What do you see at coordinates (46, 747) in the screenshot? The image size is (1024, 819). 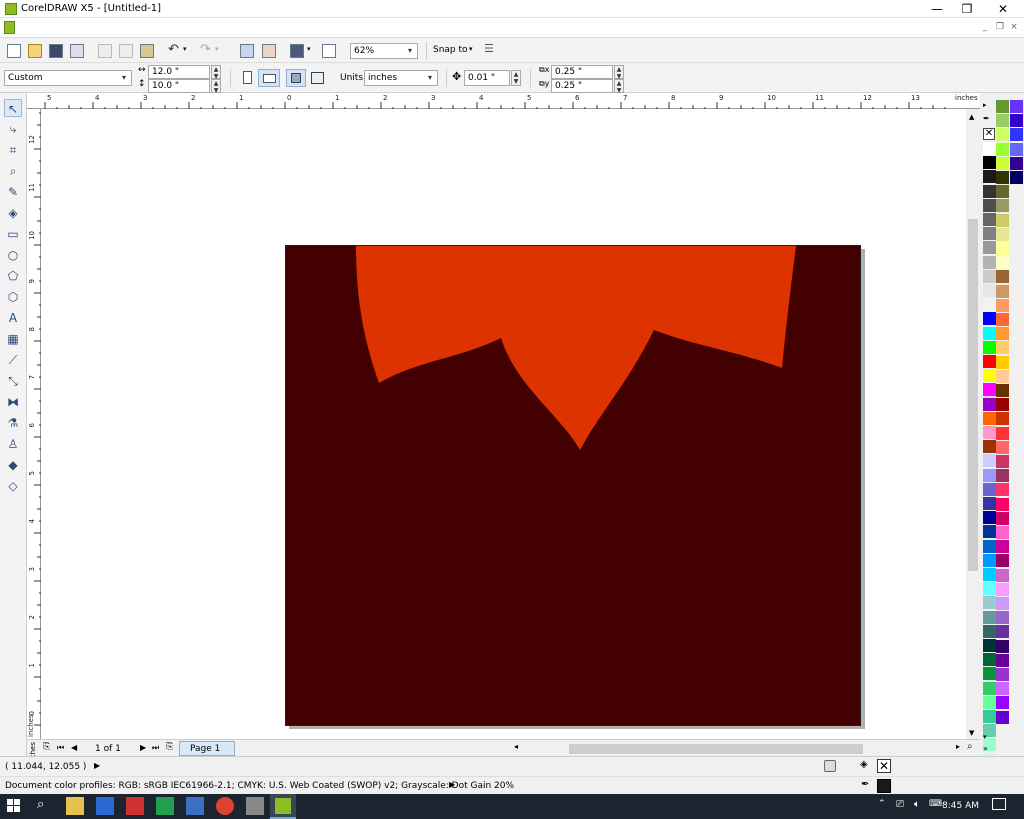 I see `insert-page-before-icon: ⎘` at bounding box center [46, 747].